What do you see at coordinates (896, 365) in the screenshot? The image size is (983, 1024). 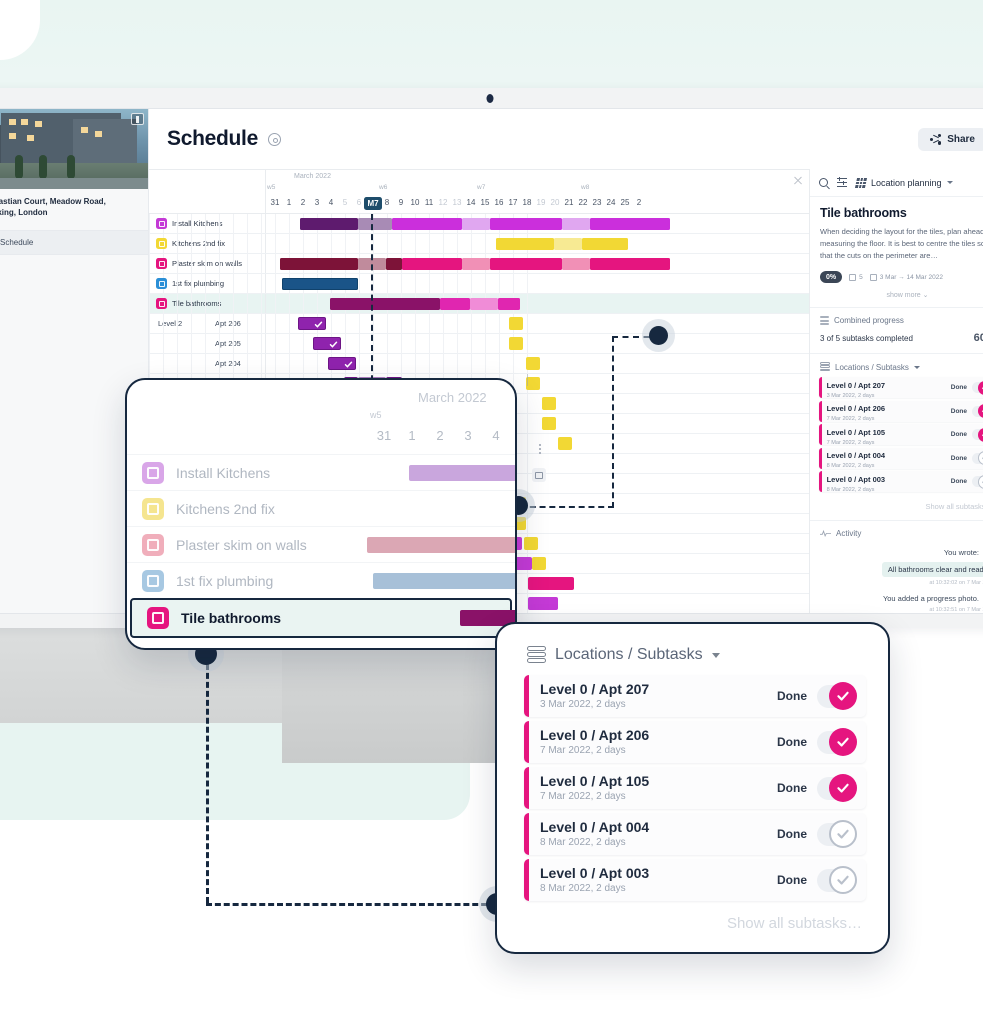 I see `locations-subtasks-header: Locations / Subtasks` at bounding box center [896, 365].